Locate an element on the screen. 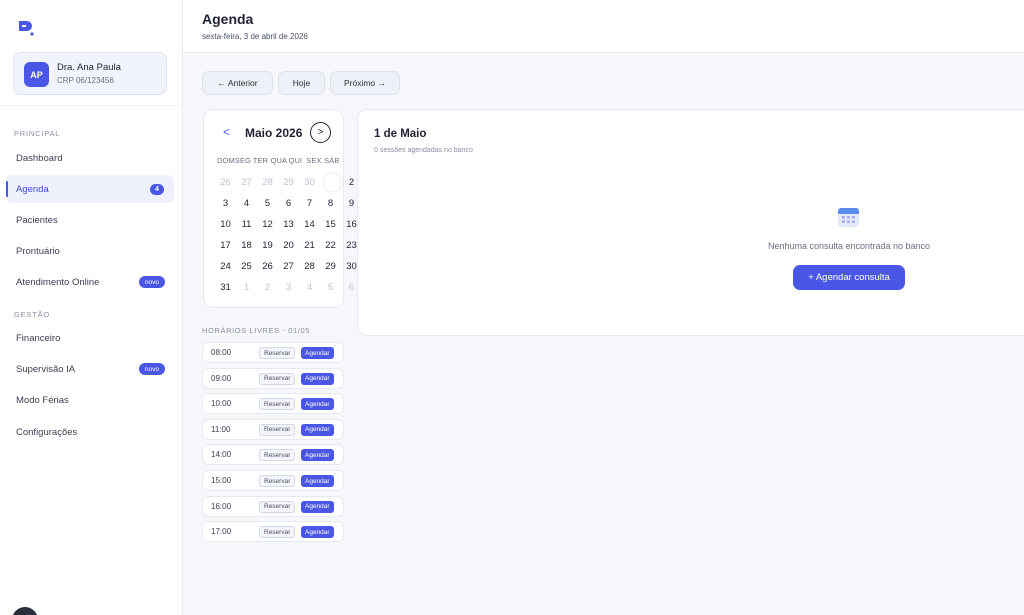  weekday-label: QUI is located at coordinates (295, 160).